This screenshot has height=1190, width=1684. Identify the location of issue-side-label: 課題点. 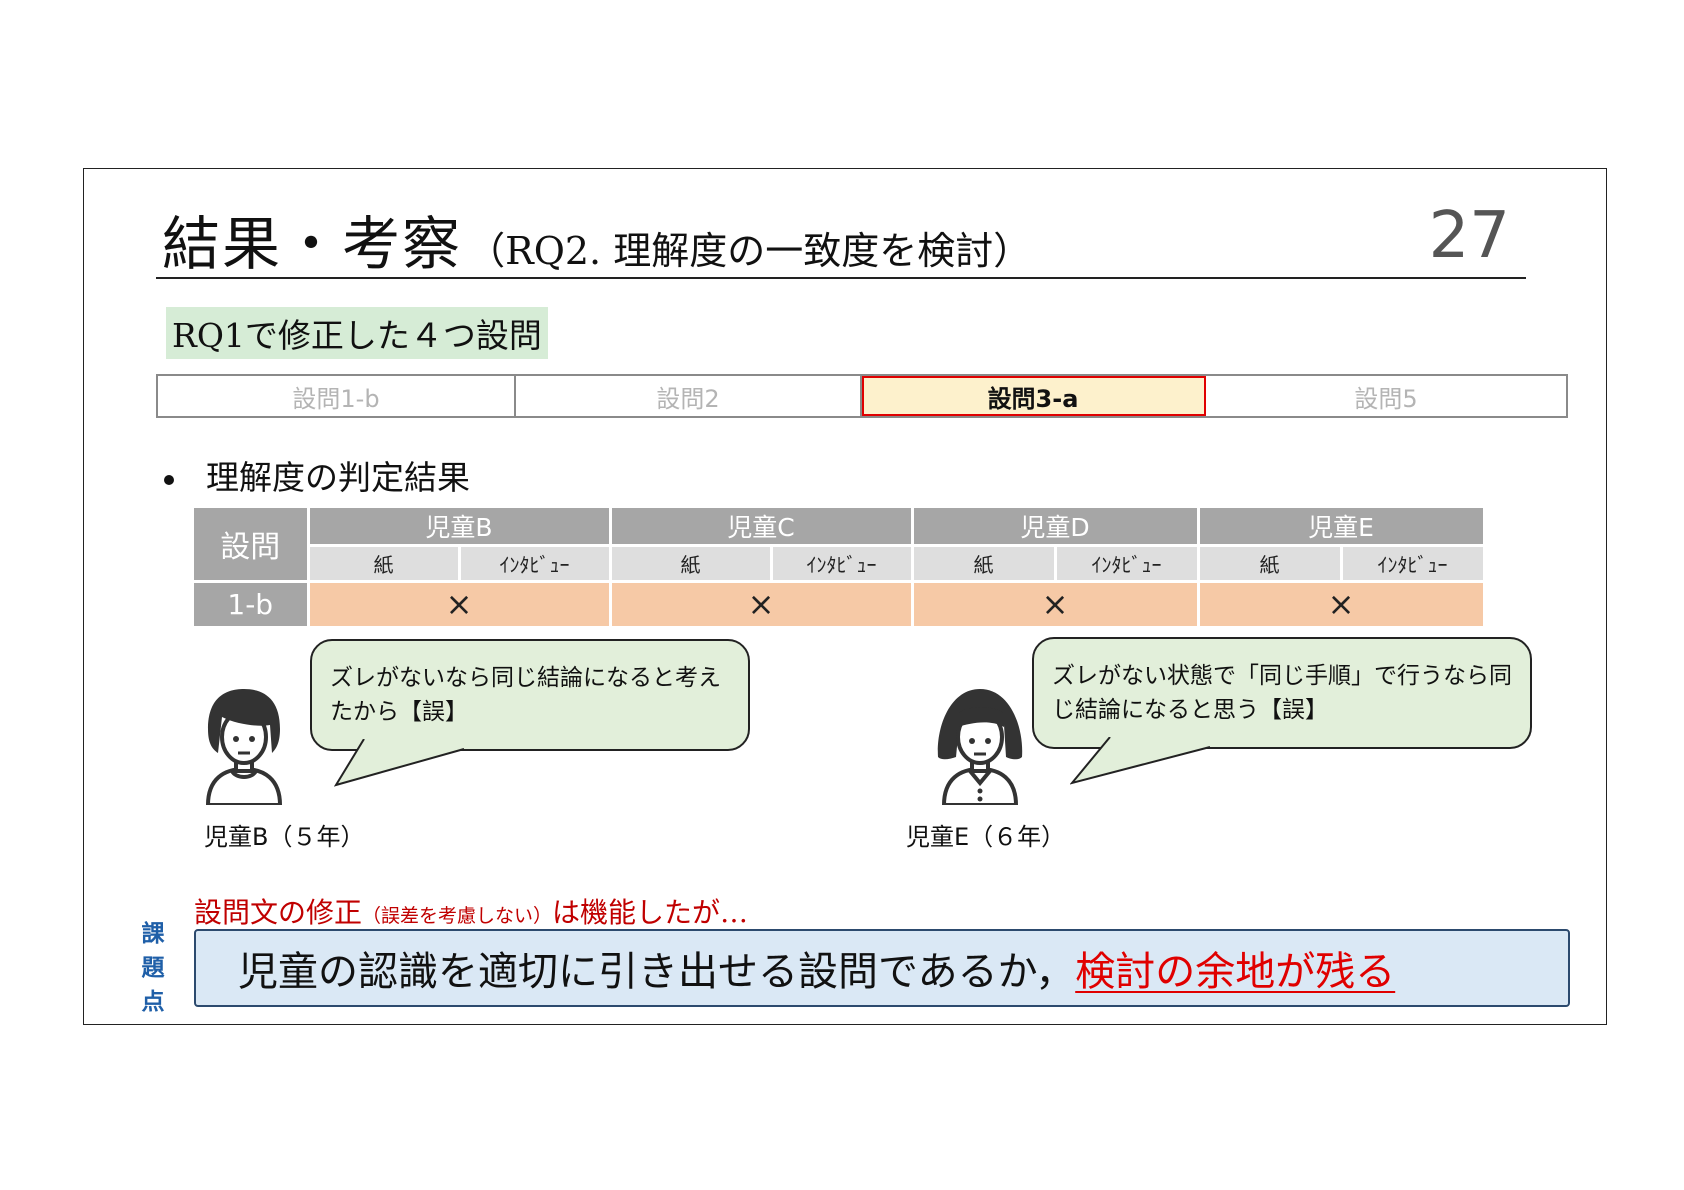
(153, 968).